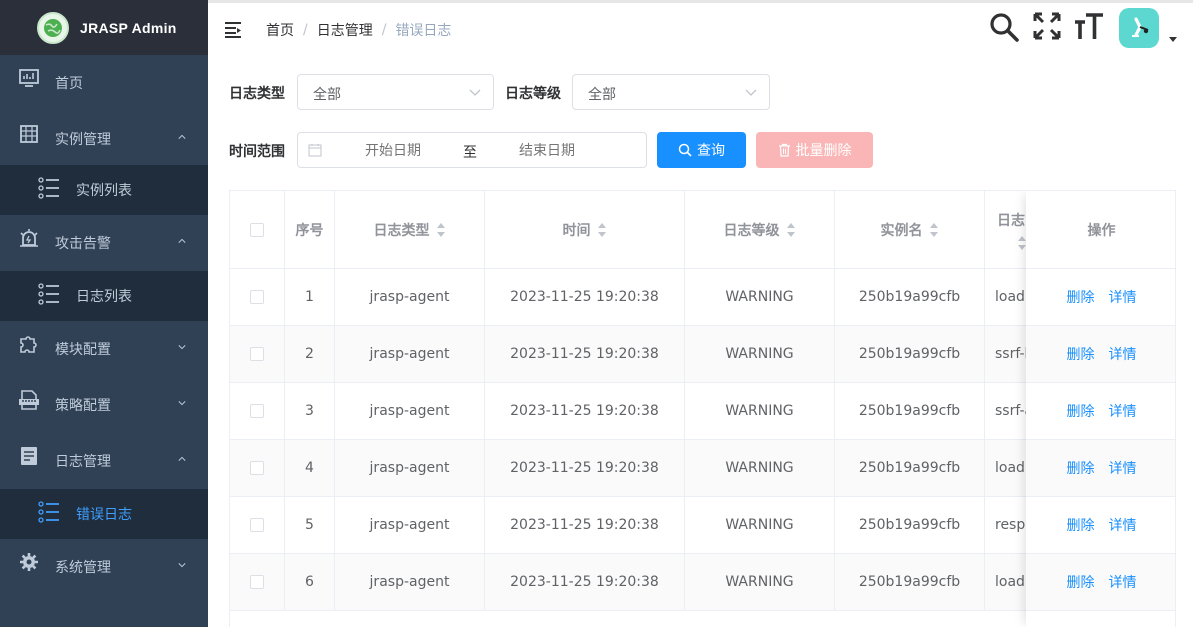  I want to click on sidebar-item-label: 模块配置, so click(83, 350).